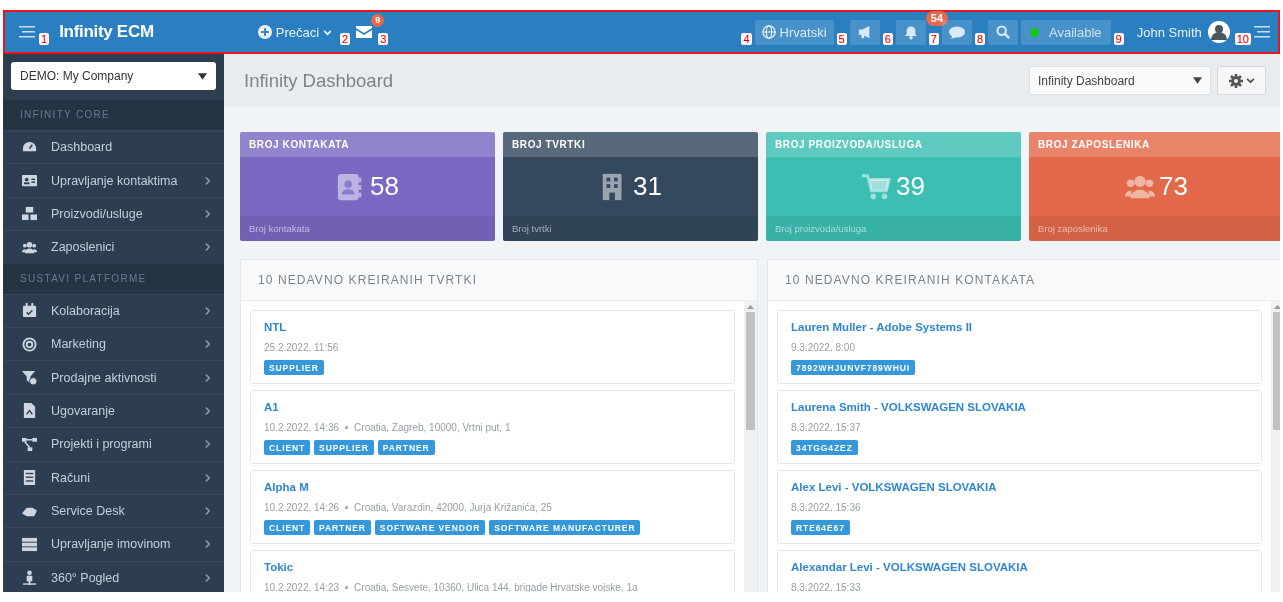  I want to click on funnel-icon, so click(29, 378).